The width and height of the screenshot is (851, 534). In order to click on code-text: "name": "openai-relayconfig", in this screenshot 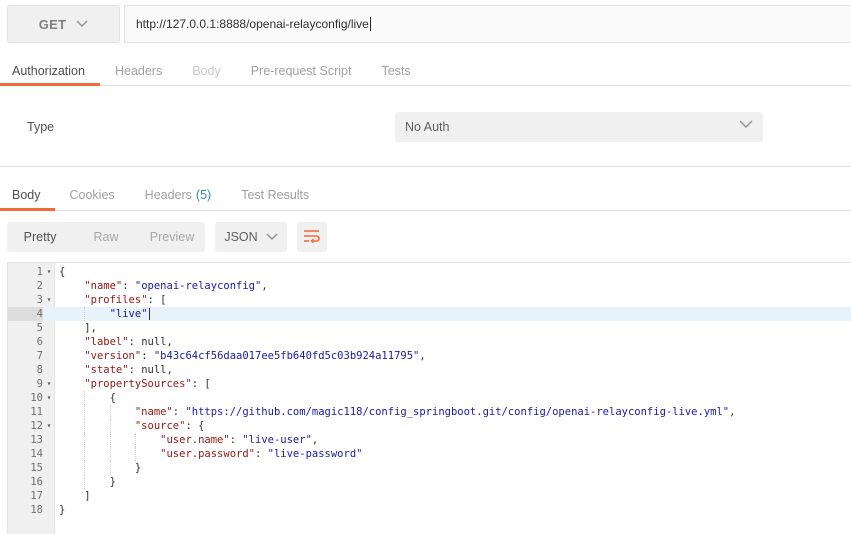, I will do `click(176, 286)`.